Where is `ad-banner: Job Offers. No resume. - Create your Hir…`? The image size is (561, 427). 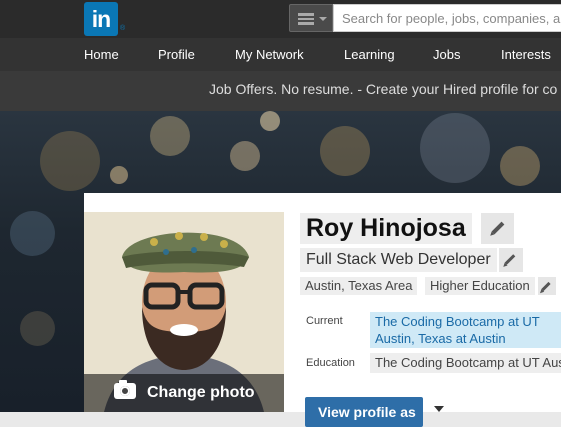 ad-banner: Job Offers. No resume. - Create your Hir… is located at coordinates (280, 91).